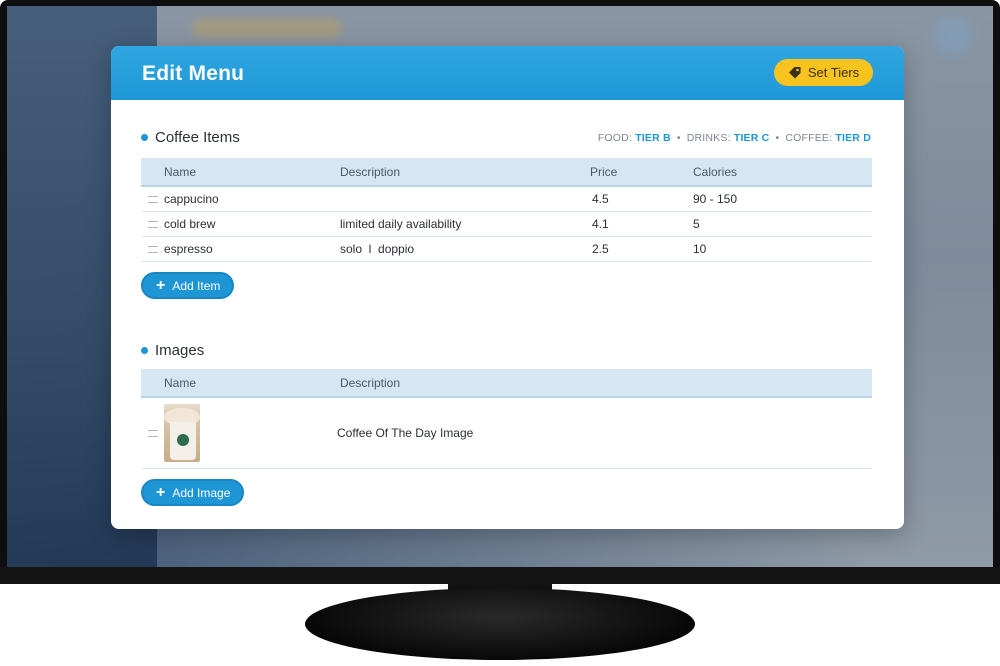  Describe the element at coordinates (201, 492) in the screenshot. I see `add-image-label: Add Image` at that location.